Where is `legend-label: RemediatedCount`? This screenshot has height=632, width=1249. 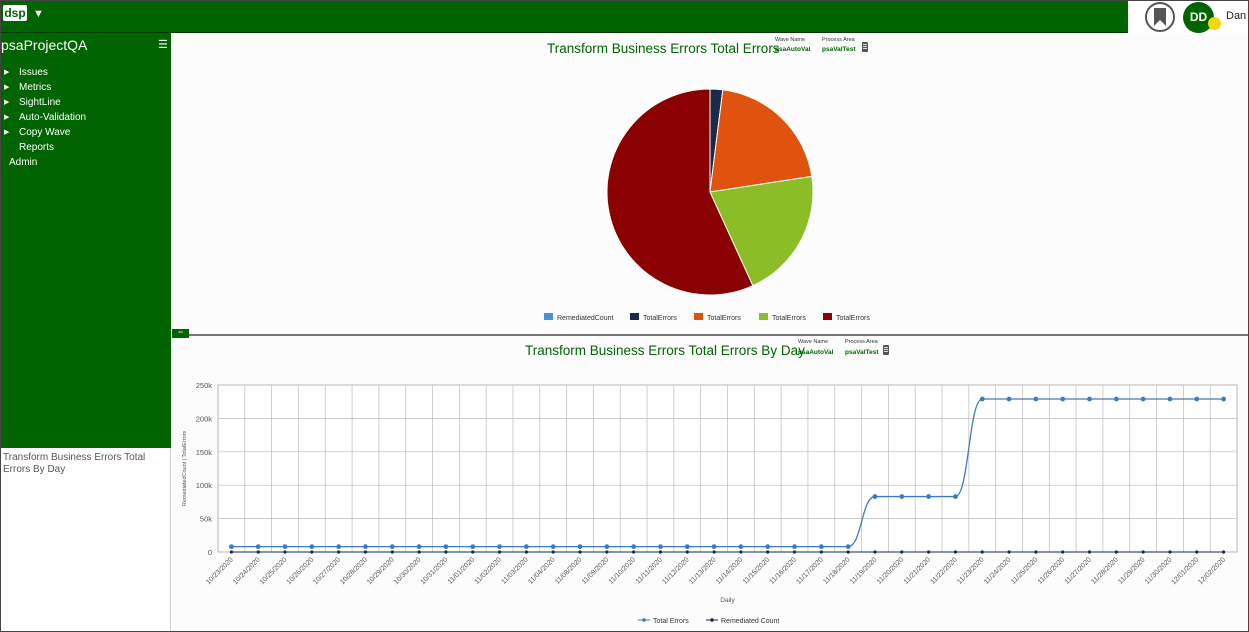
legend-label: RemediatedCount is located at coordinates (585, 318).